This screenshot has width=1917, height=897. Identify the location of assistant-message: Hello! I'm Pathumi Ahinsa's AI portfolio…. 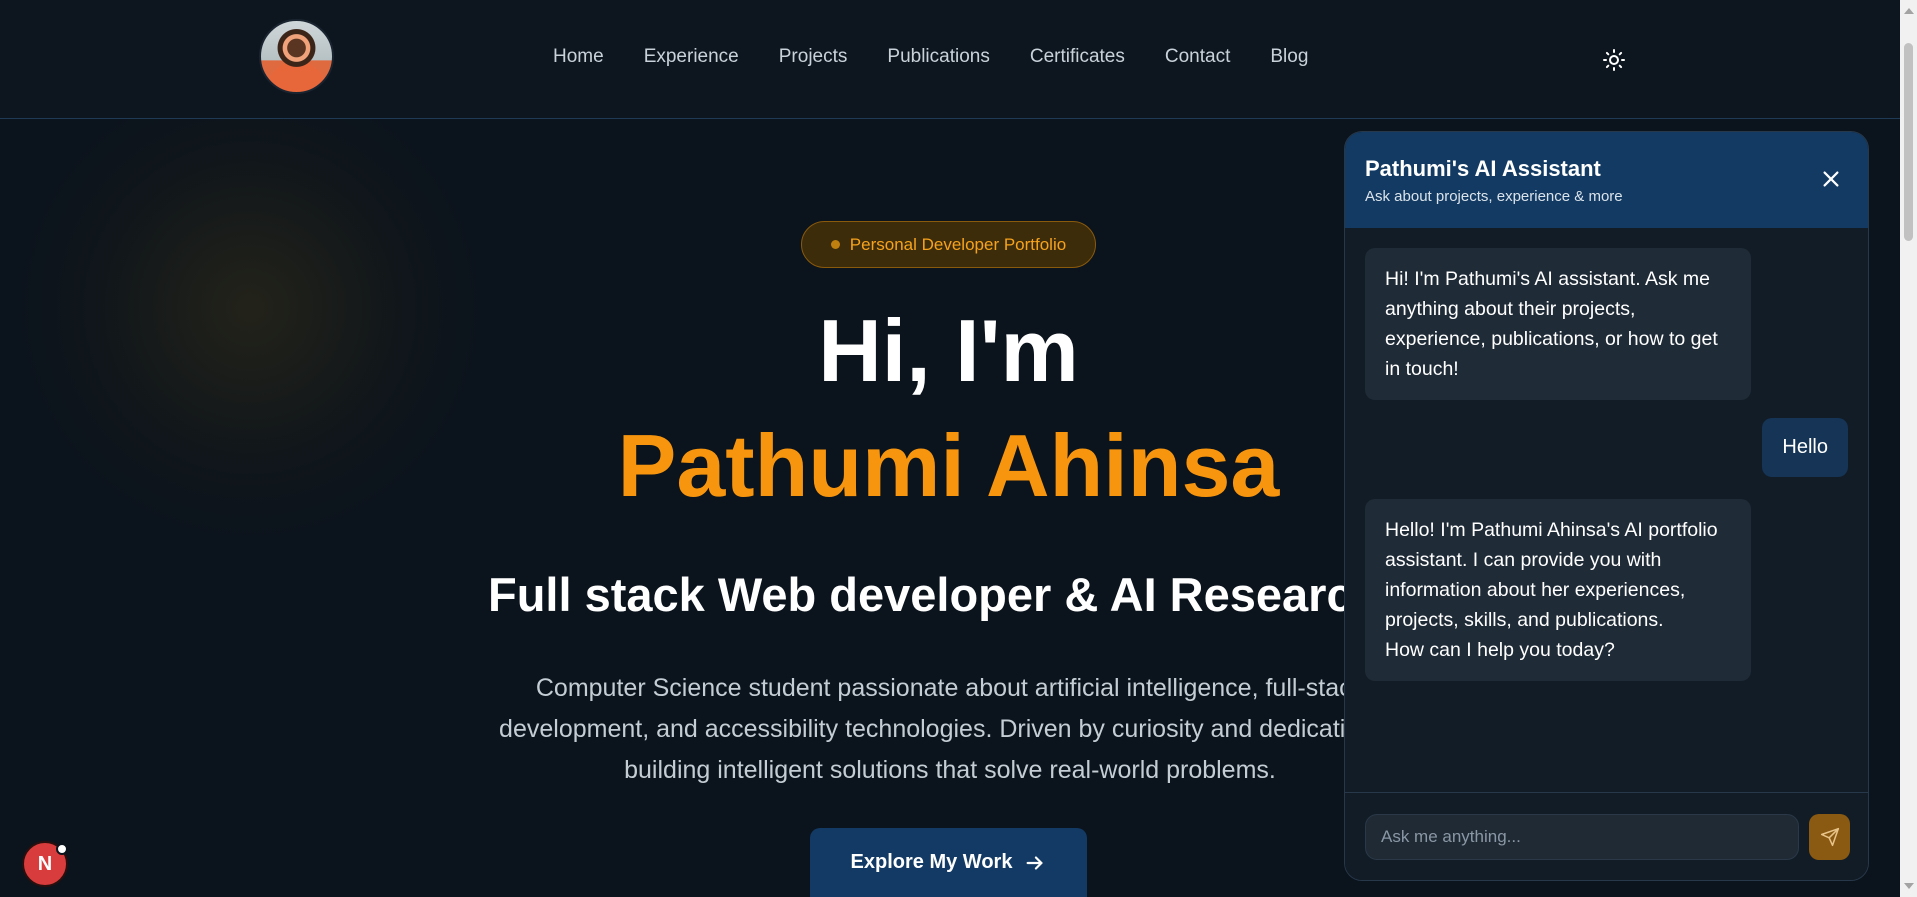
(1558, 590).